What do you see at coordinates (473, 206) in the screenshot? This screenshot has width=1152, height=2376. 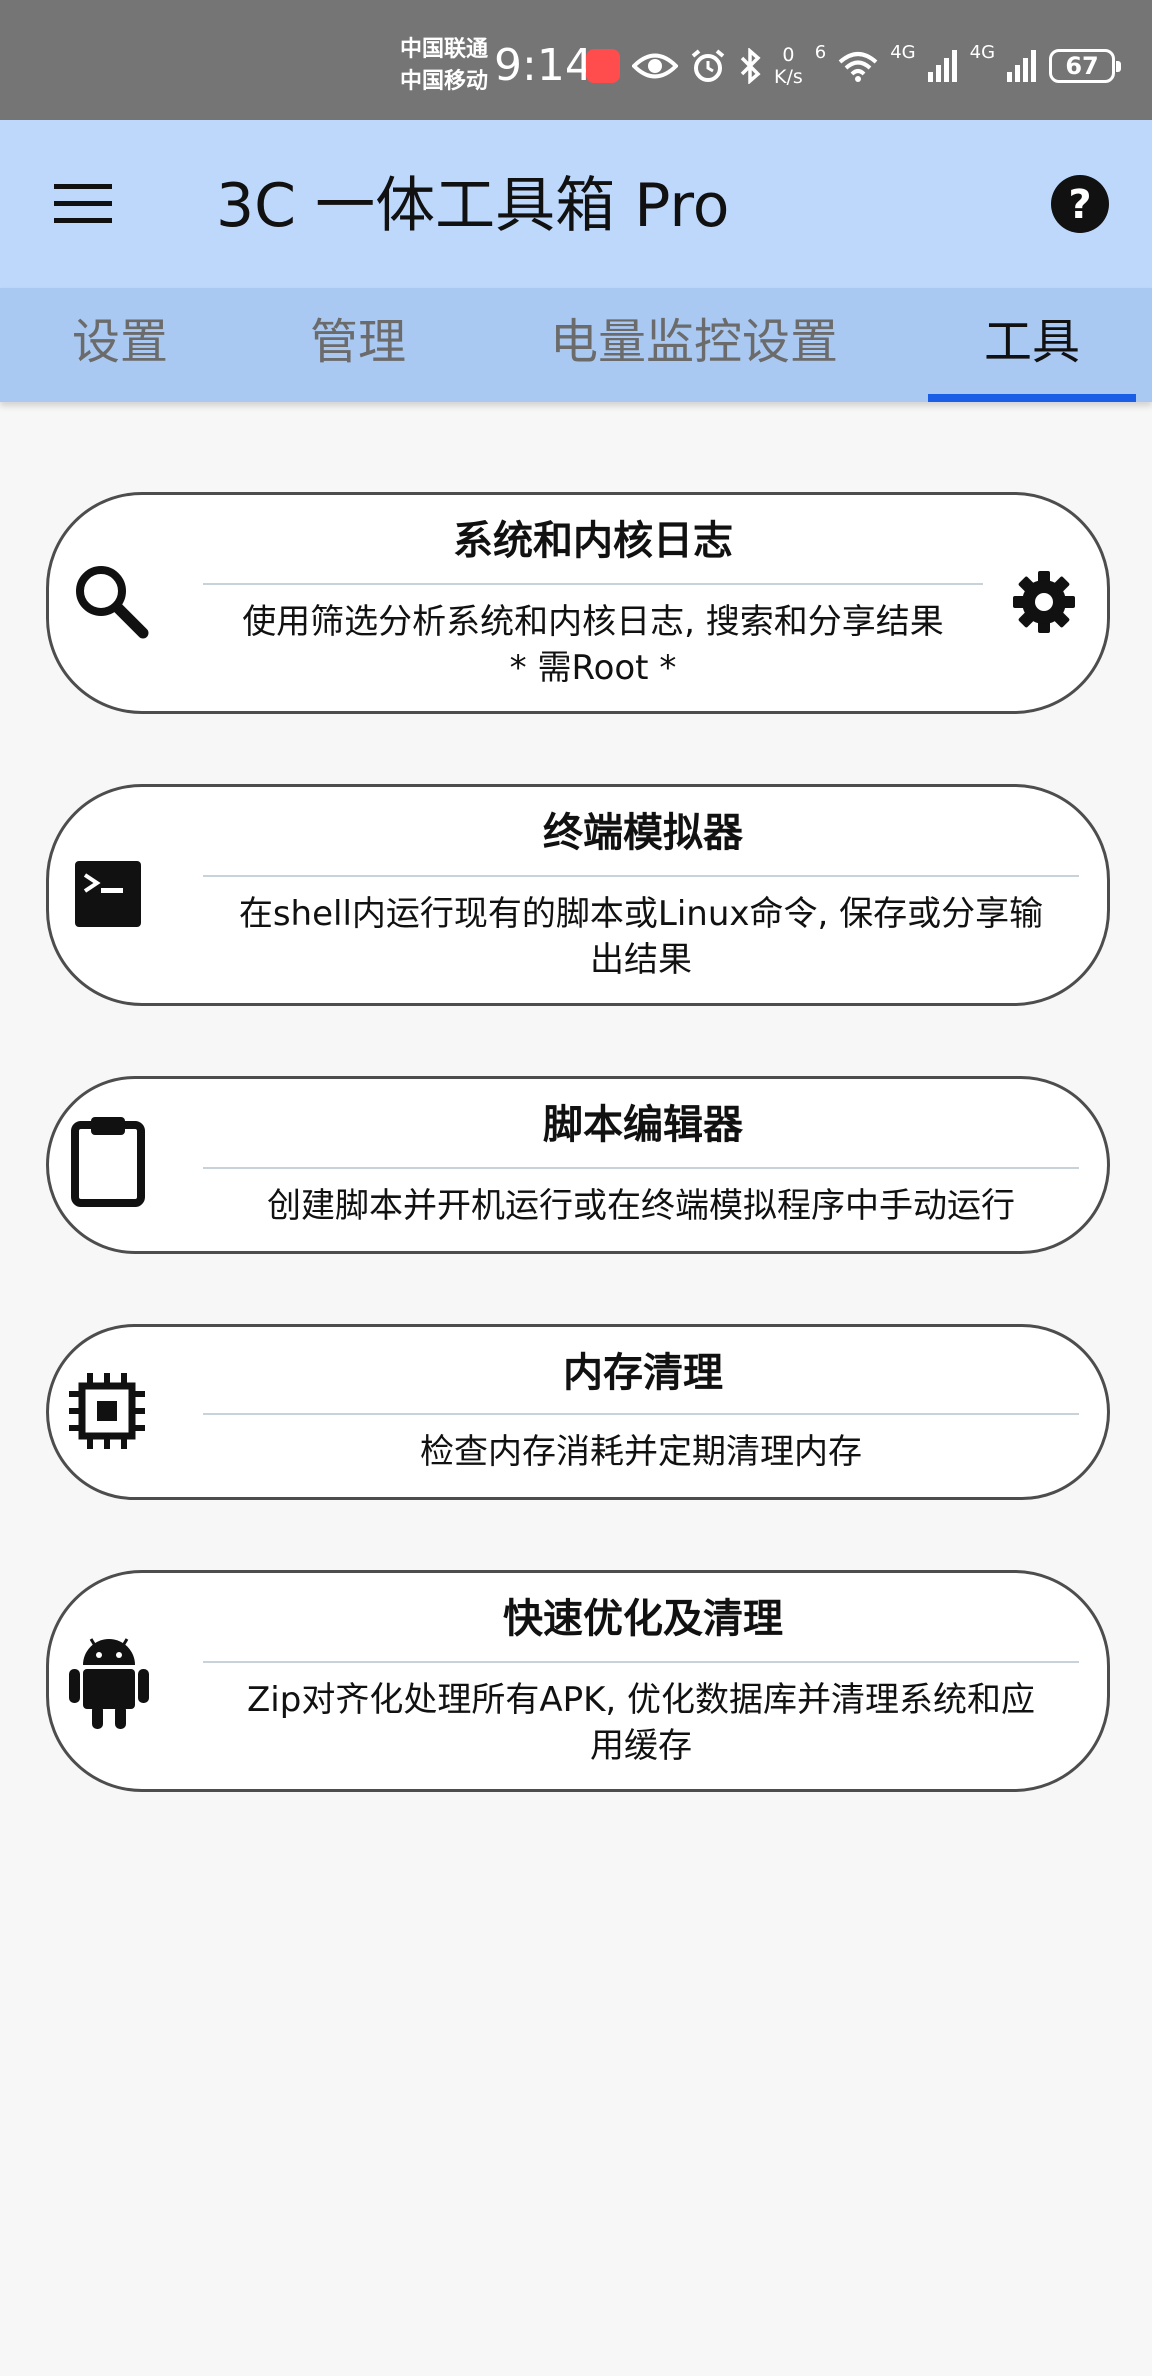 I see `app-title: 3C 一体工具箱 Pro` at bounding box center [473, 206].